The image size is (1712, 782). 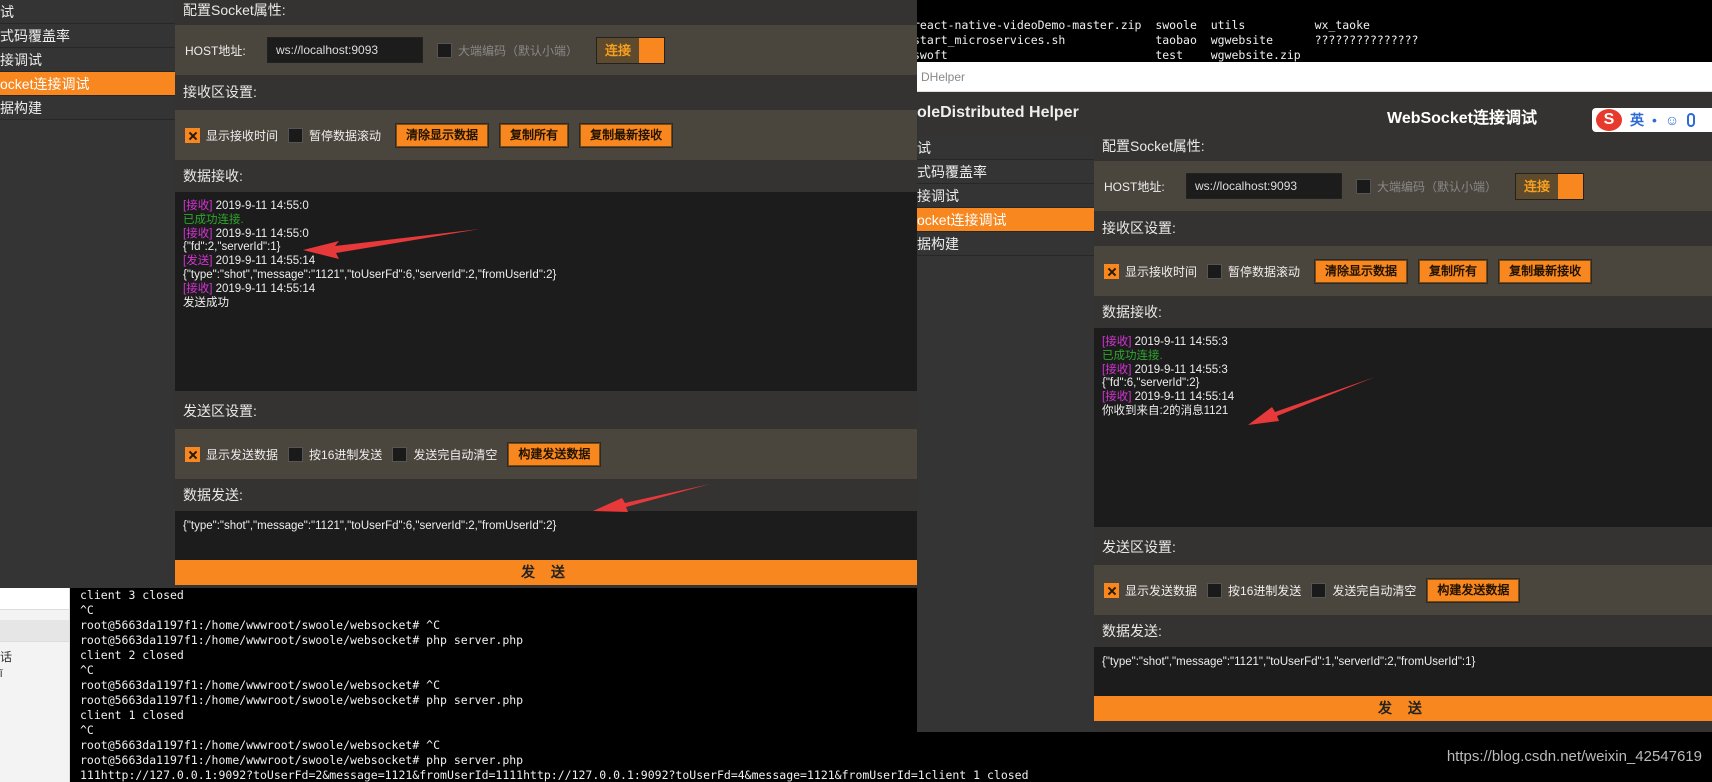 What do you see at coordinates (391, 244) in the screenshot?
I see `arrow-left-recv` at bounding box center [391, 244].